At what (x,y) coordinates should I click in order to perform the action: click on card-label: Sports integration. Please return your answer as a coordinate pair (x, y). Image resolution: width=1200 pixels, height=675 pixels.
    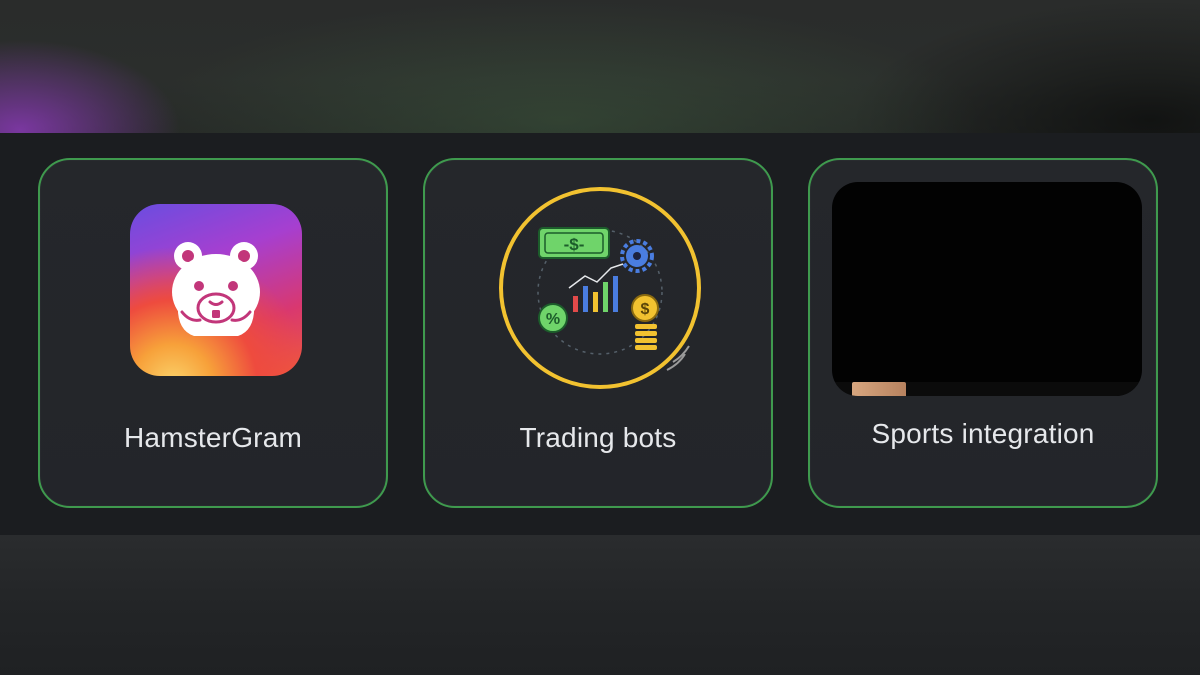
    Looking at the image, I should click on (983, 433).